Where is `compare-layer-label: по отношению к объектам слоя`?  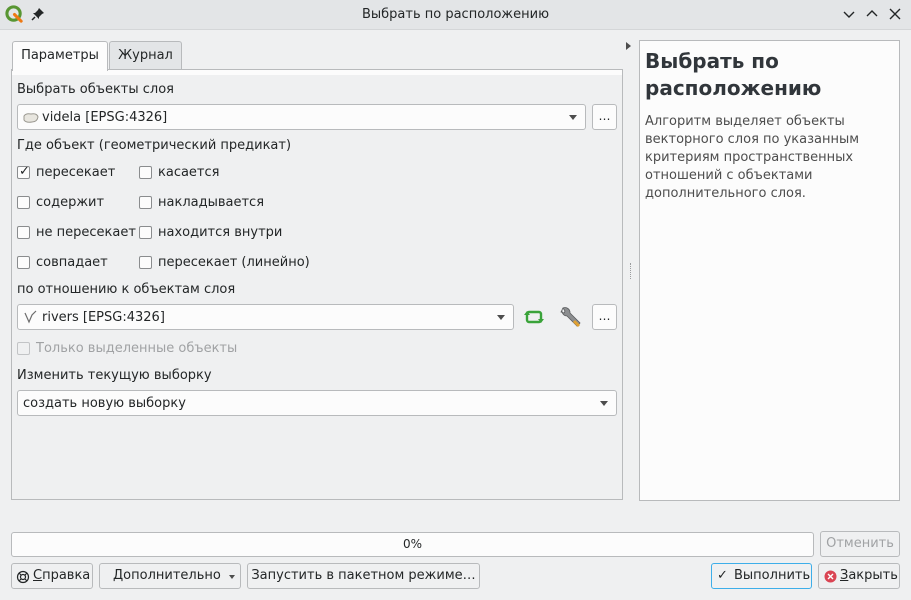 compare-layer-label: по отношению к объектам слоя is located at coordinates (126, 289).